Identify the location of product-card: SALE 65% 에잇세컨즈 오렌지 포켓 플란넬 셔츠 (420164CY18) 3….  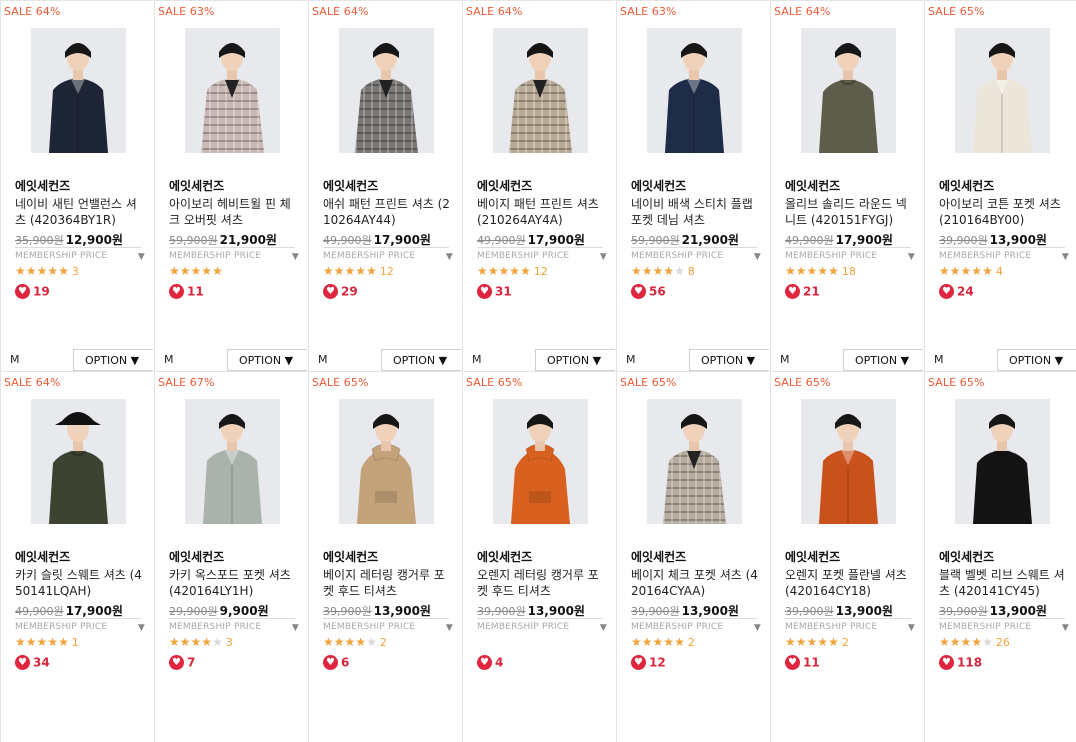
(846, 556).